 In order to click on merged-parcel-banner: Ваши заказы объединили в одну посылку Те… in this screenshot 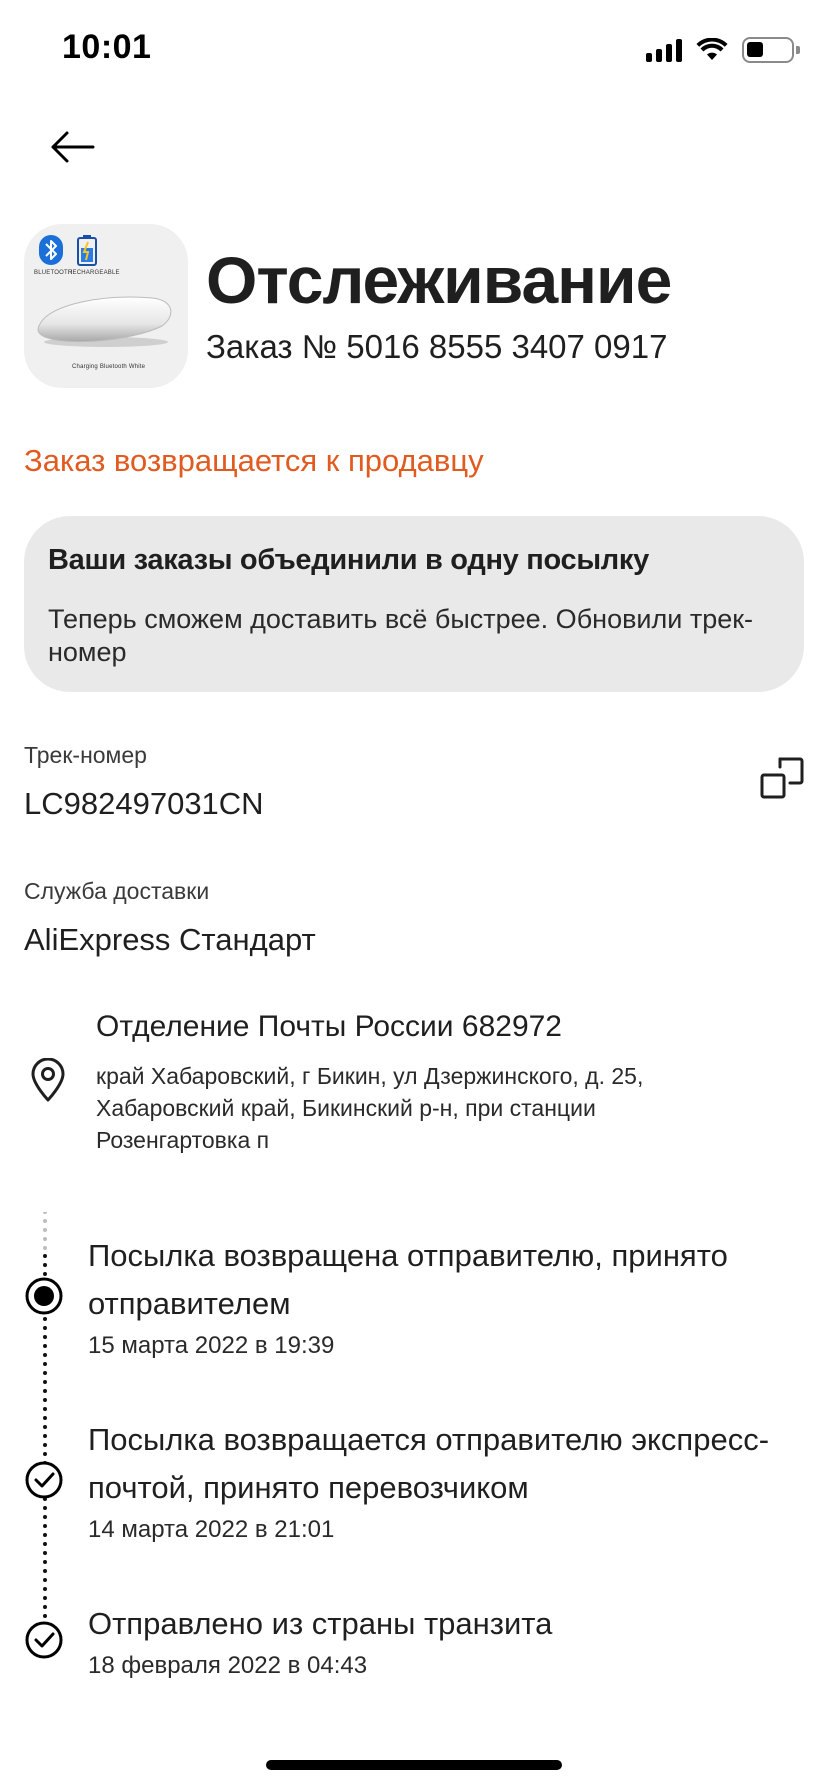, I will do `click(414, 604)`.